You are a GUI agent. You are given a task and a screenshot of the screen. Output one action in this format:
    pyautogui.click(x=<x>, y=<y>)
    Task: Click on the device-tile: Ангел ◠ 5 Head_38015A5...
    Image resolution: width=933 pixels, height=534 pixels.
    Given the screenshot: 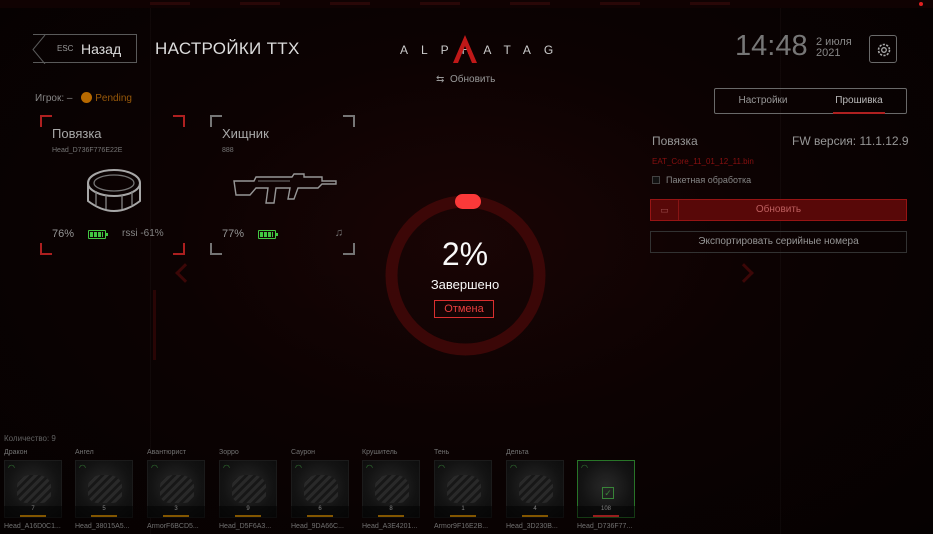 What is the action you would take?
    pyautogui.click(x=102, y=491)
    